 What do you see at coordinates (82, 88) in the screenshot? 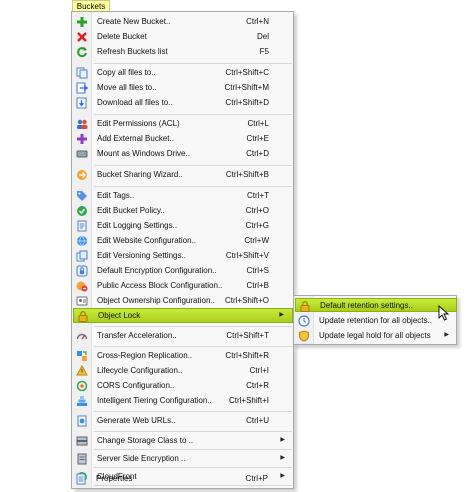
I see `move-files-icon` at bounding box center [82, 88].